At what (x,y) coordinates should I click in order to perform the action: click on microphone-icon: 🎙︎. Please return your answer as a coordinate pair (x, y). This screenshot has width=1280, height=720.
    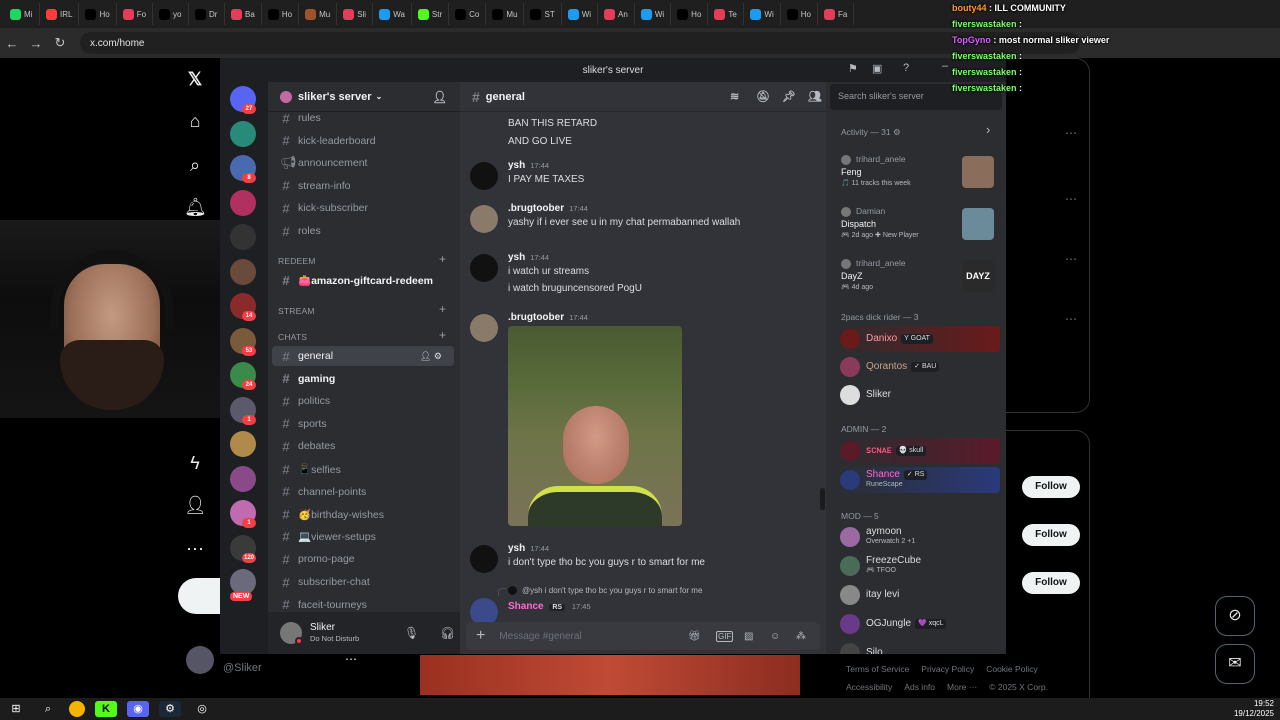
    Looking at the image, I should click on (411, 633).